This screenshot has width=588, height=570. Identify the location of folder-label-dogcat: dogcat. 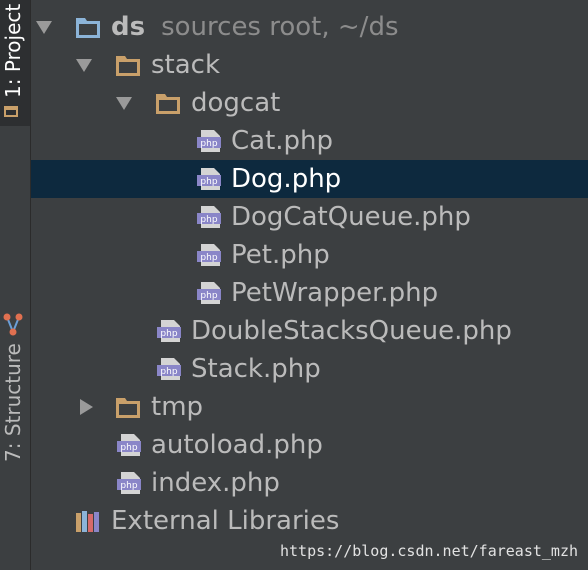
(236, 103).